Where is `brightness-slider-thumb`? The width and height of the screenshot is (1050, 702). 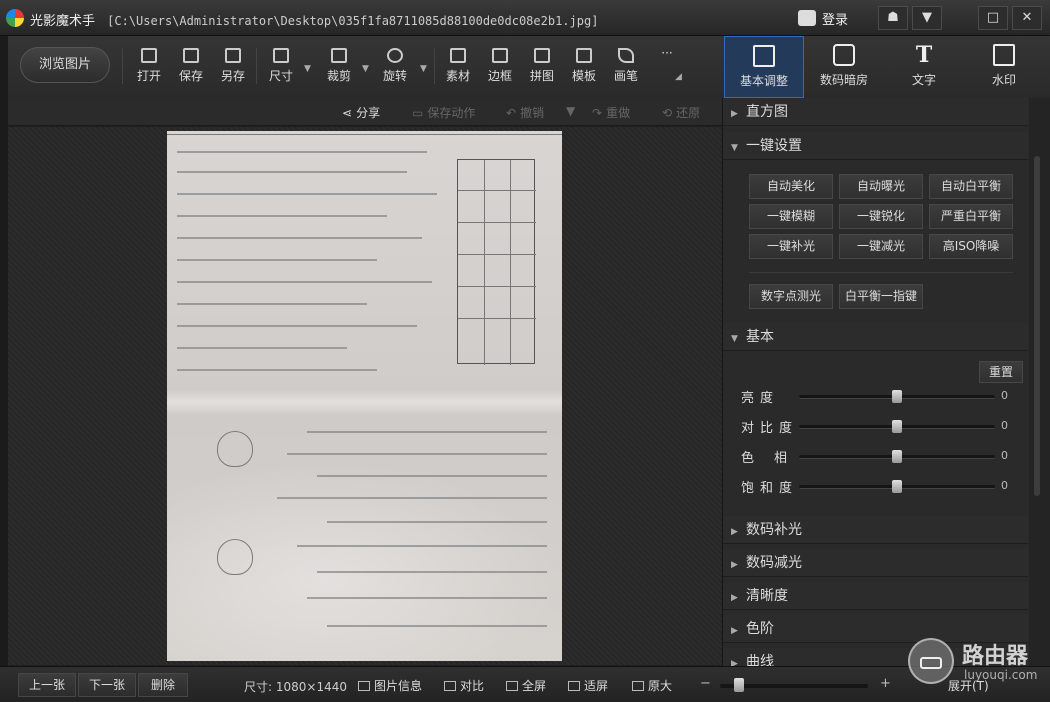 brightness-slider-thumb is located at coordinates (897, 396).